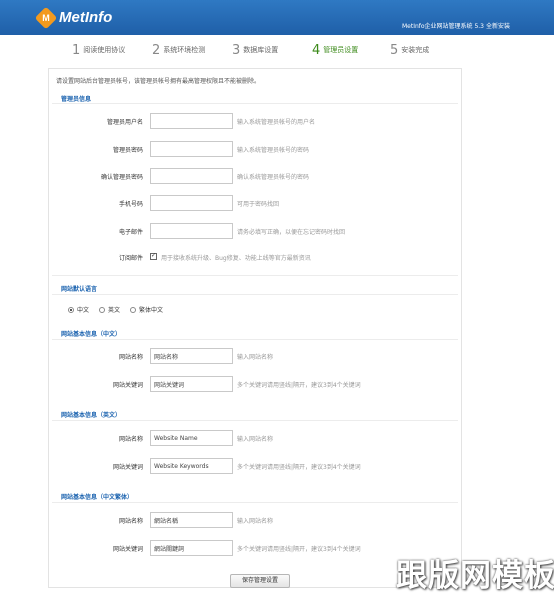 This screenshot has height=595, width=554. What do you see at coordinates (130, 204) in the screenshot?
I see `label-phone: 手机号码` at bounding box center [130, 204].